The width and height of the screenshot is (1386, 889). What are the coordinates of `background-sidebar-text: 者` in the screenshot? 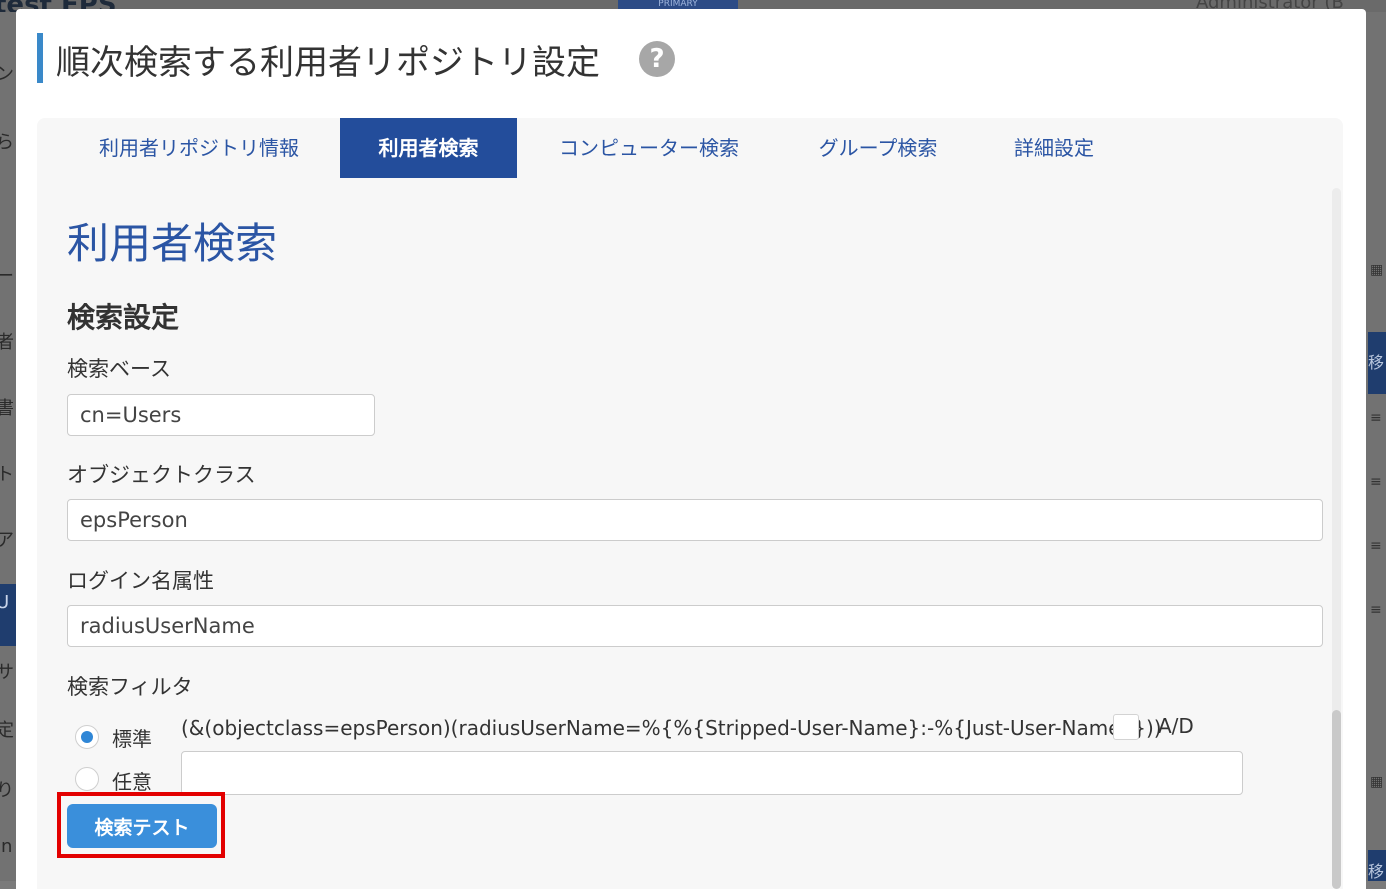 It's located at (7, 342).